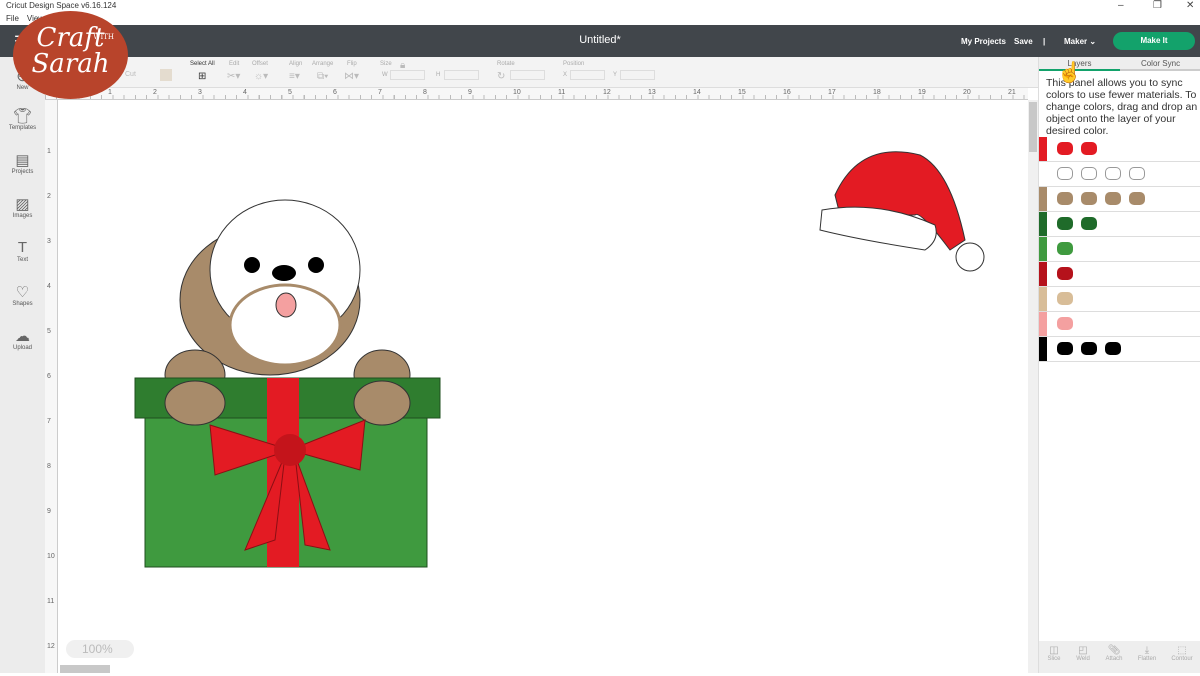 This screenshot has width=1200, height=676. What do you see at coordinates (1147, 650) in the screenshot?
I see `flatten-icon: ⤓` at bounding box center [1147, 650].